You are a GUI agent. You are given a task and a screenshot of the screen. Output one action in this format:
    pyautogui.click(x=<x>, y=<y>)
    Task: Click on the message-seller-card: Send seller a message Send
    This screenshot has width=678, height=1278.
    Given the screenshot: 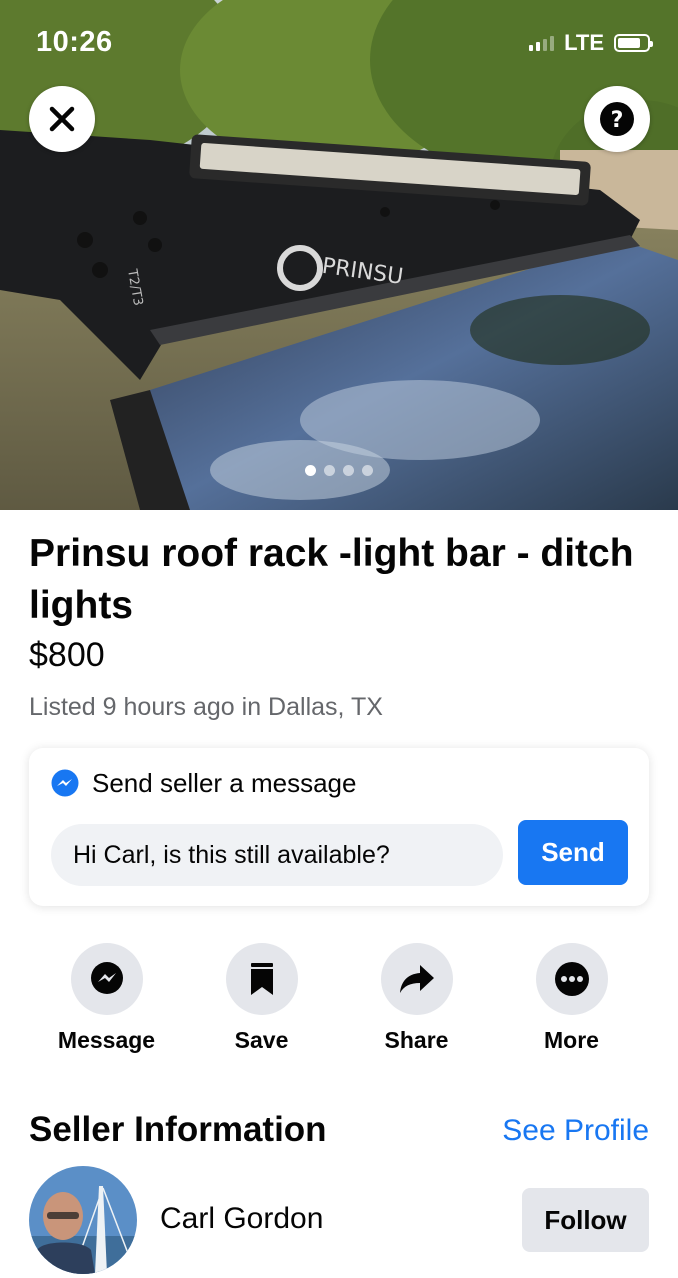 What is the action you would take?
    pyautogui.click(x=339, y=827)
    